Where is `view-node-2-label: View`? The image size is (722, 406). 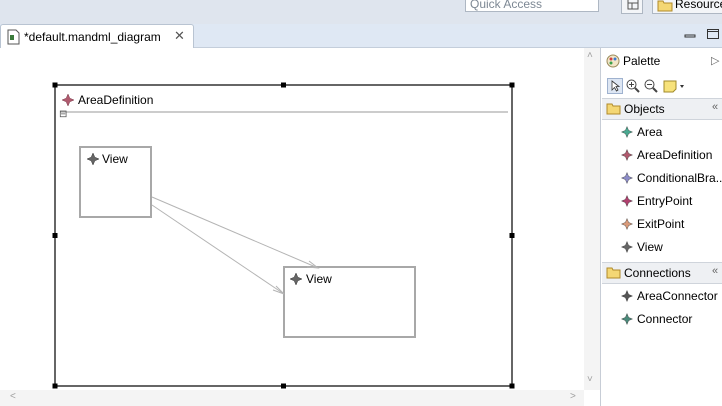 view-node-2-label: View is located at coordinates (319, 279).